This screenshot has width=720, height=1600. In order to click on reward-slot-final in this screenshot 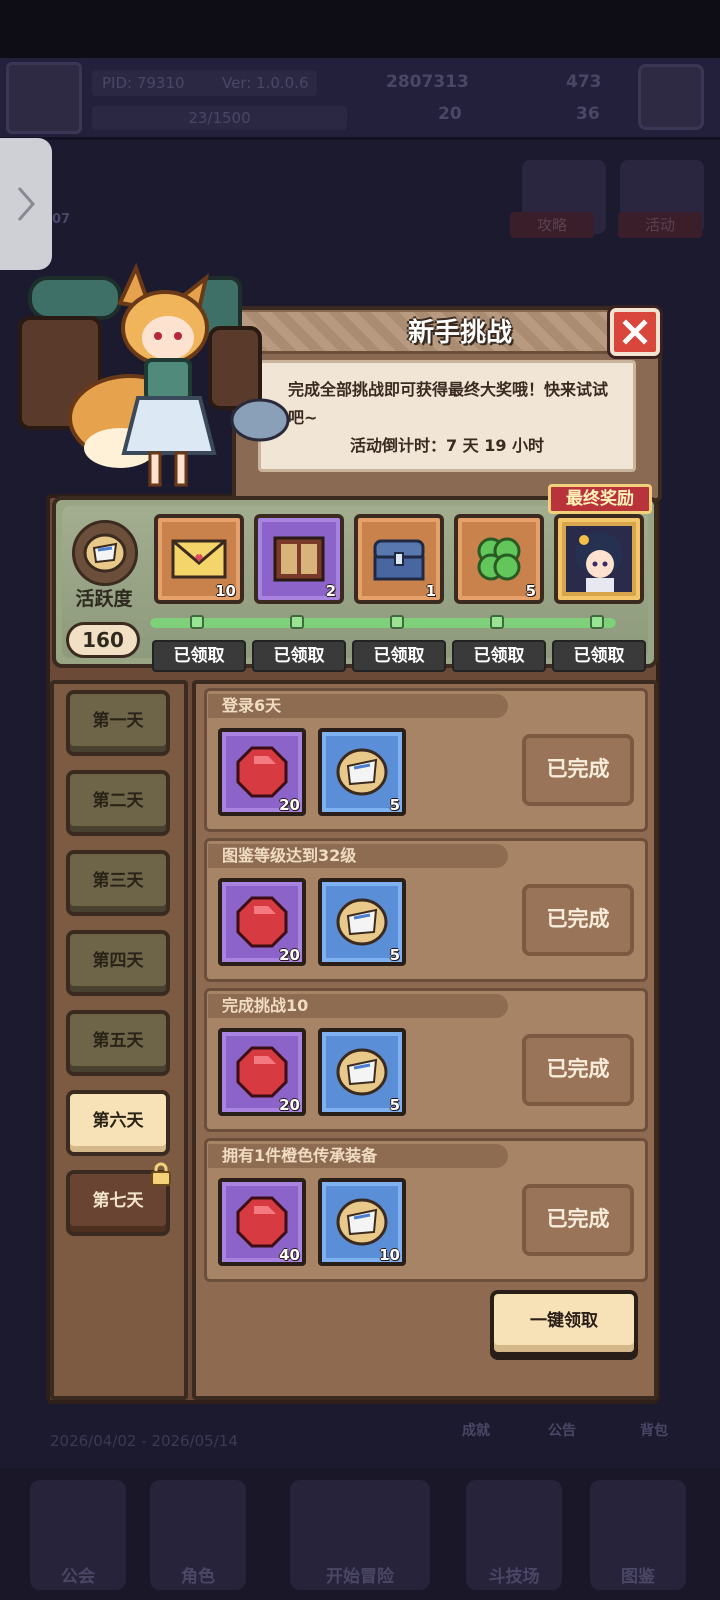, I will do `click(599, 559)`.